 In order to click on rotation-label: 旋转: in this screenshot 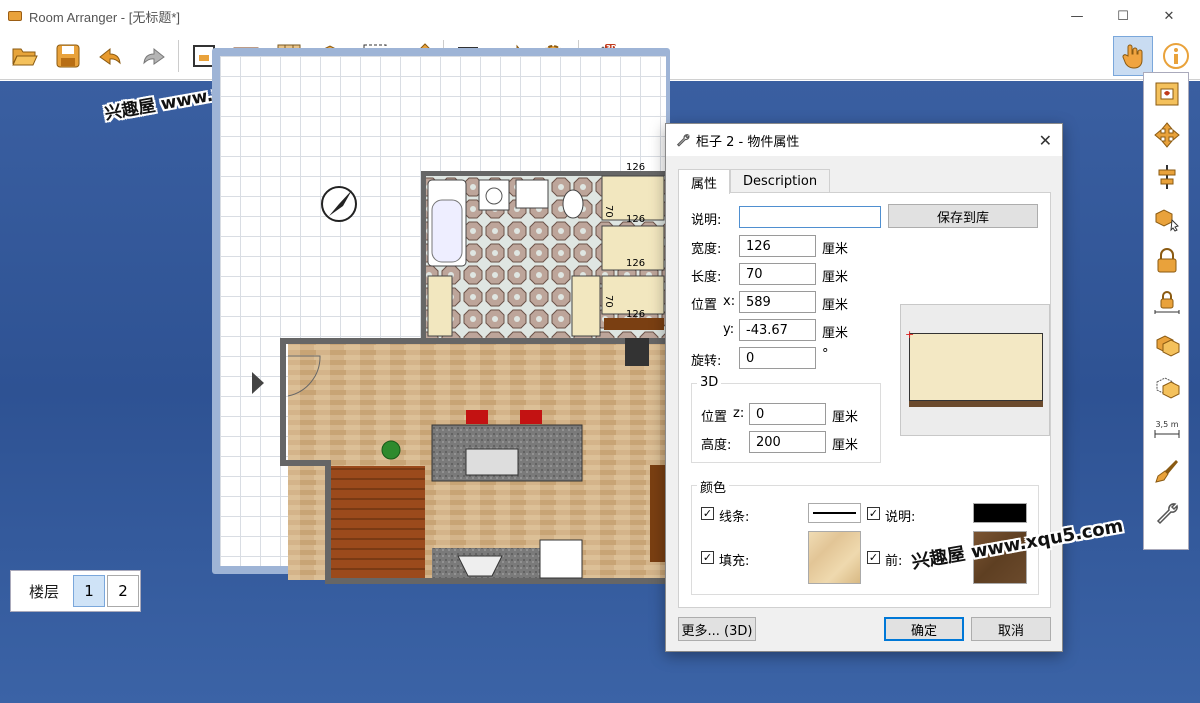, I will do `click(706, 361)`.